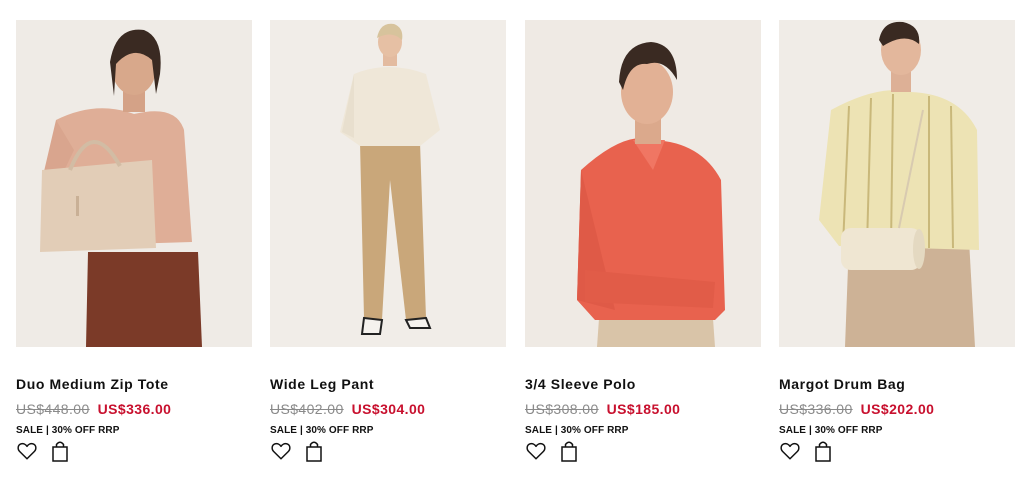 The width and height of the screenshot is (1036, 479). What do you see at coordinates (842, 384) in the screenshot?
I see `product-name: Margot Drum Bag` at bounding box center [842, 384].